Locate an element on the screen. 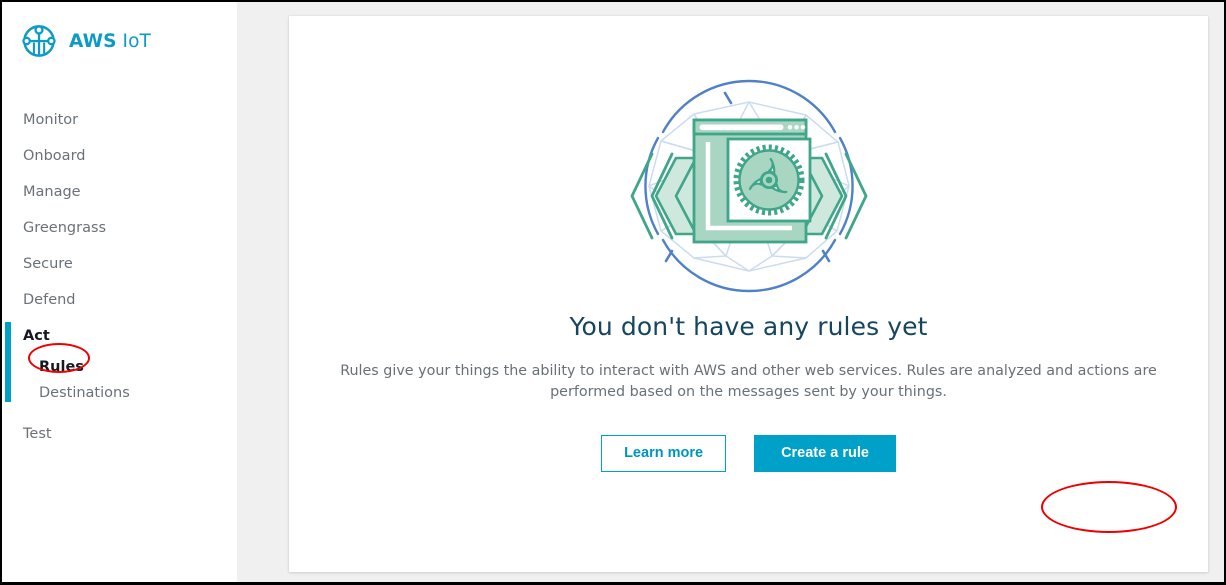  learn-more-button: Learn more is located at coordinates (664, 453).